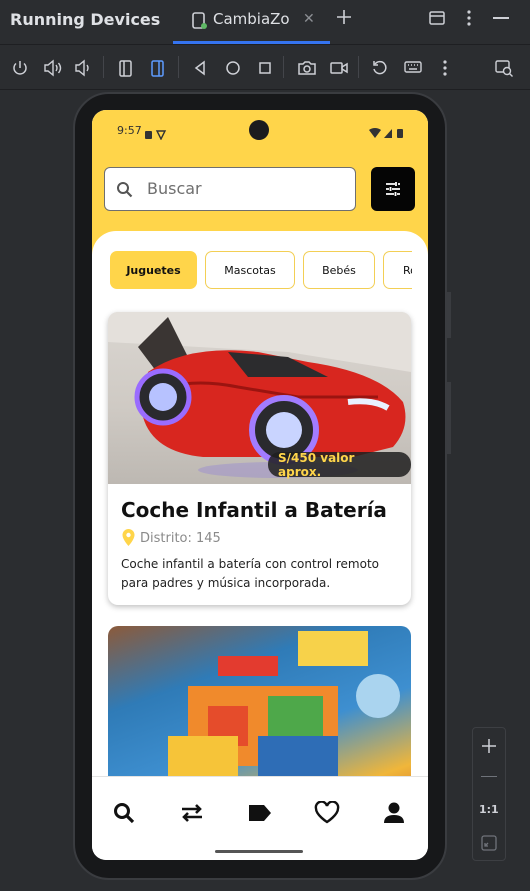 The width and height of the screenshot is (530, 891). What do you see at coordinates (489, 776) in the screenshot?
I see `zoom-out-icon` at bounding box center [489, 776].